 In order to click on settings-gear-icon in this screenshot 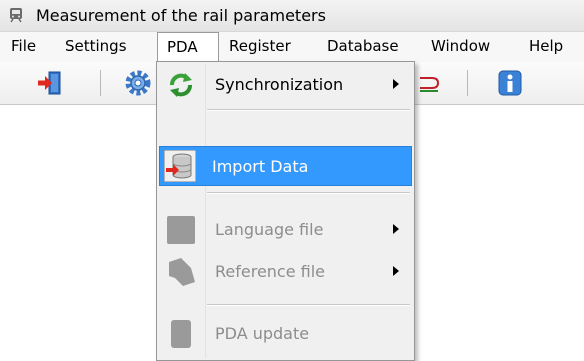, I will do `click(138, 83)`.